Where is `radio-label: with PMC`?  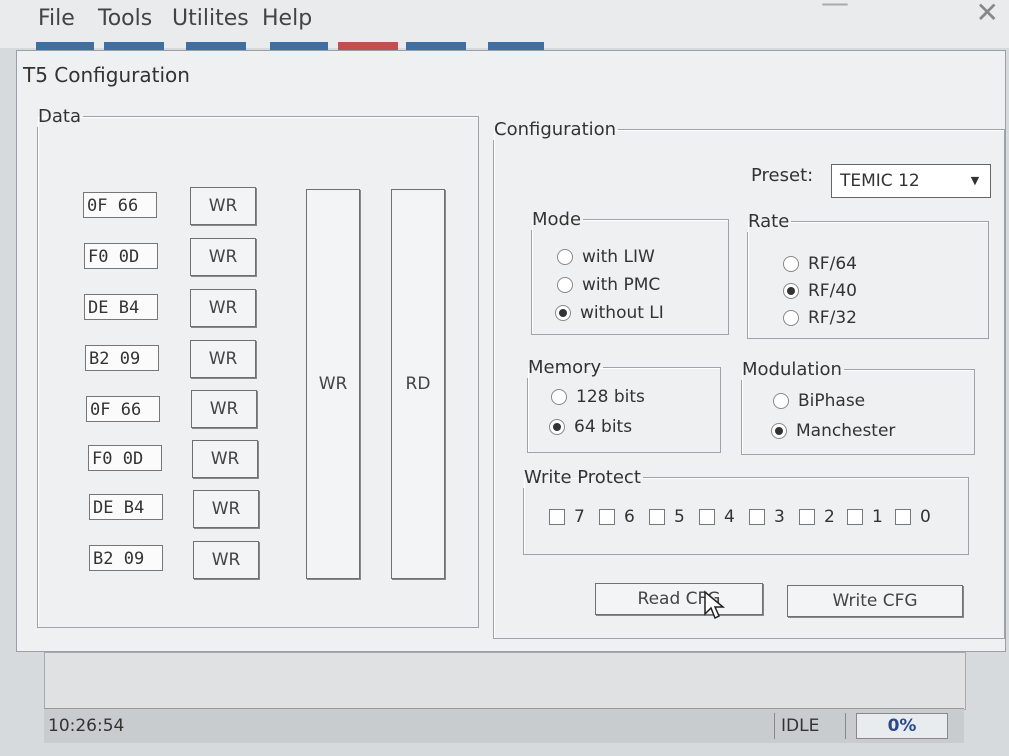
radio-label: with PMC is located at coordinates (621, 285).